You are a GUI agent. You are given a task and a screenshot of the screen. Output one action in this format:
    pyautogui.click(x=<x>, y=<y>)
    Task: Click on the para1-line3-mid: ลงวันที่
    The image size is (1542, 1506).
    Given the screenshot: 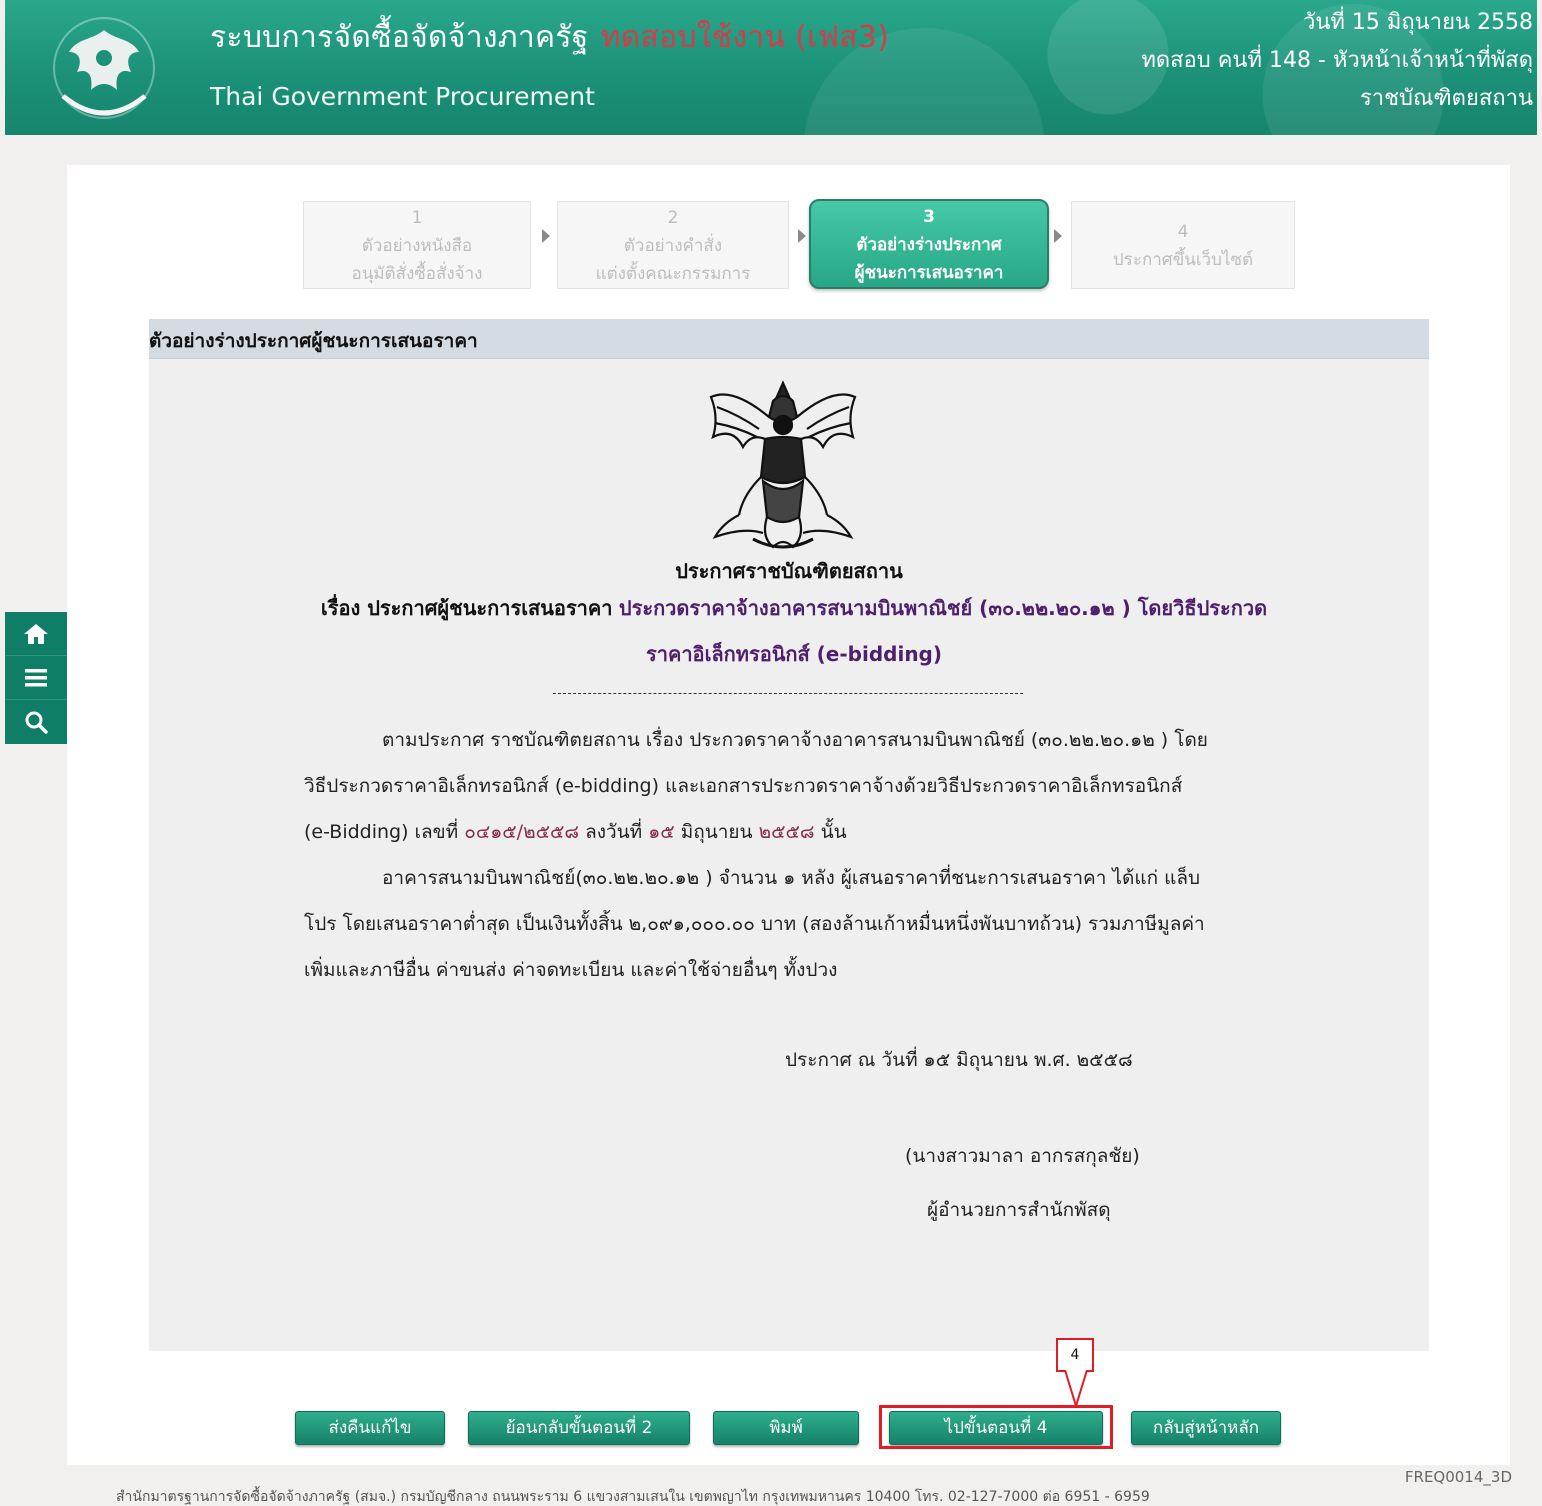 What is the action you would take?
    pyautogui.click(x=614, y=832)
    